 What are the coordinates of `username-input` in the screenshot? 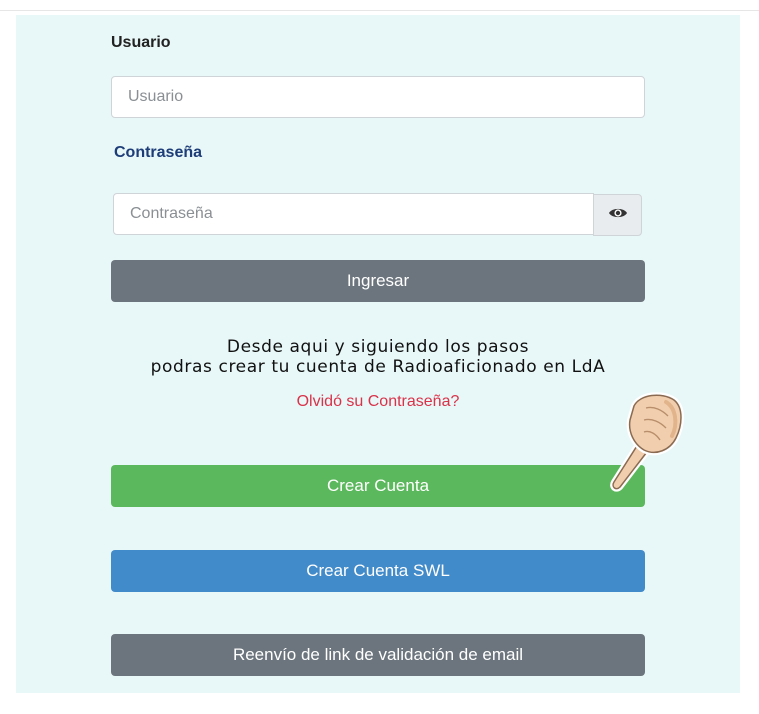 It's located at (378, 97).